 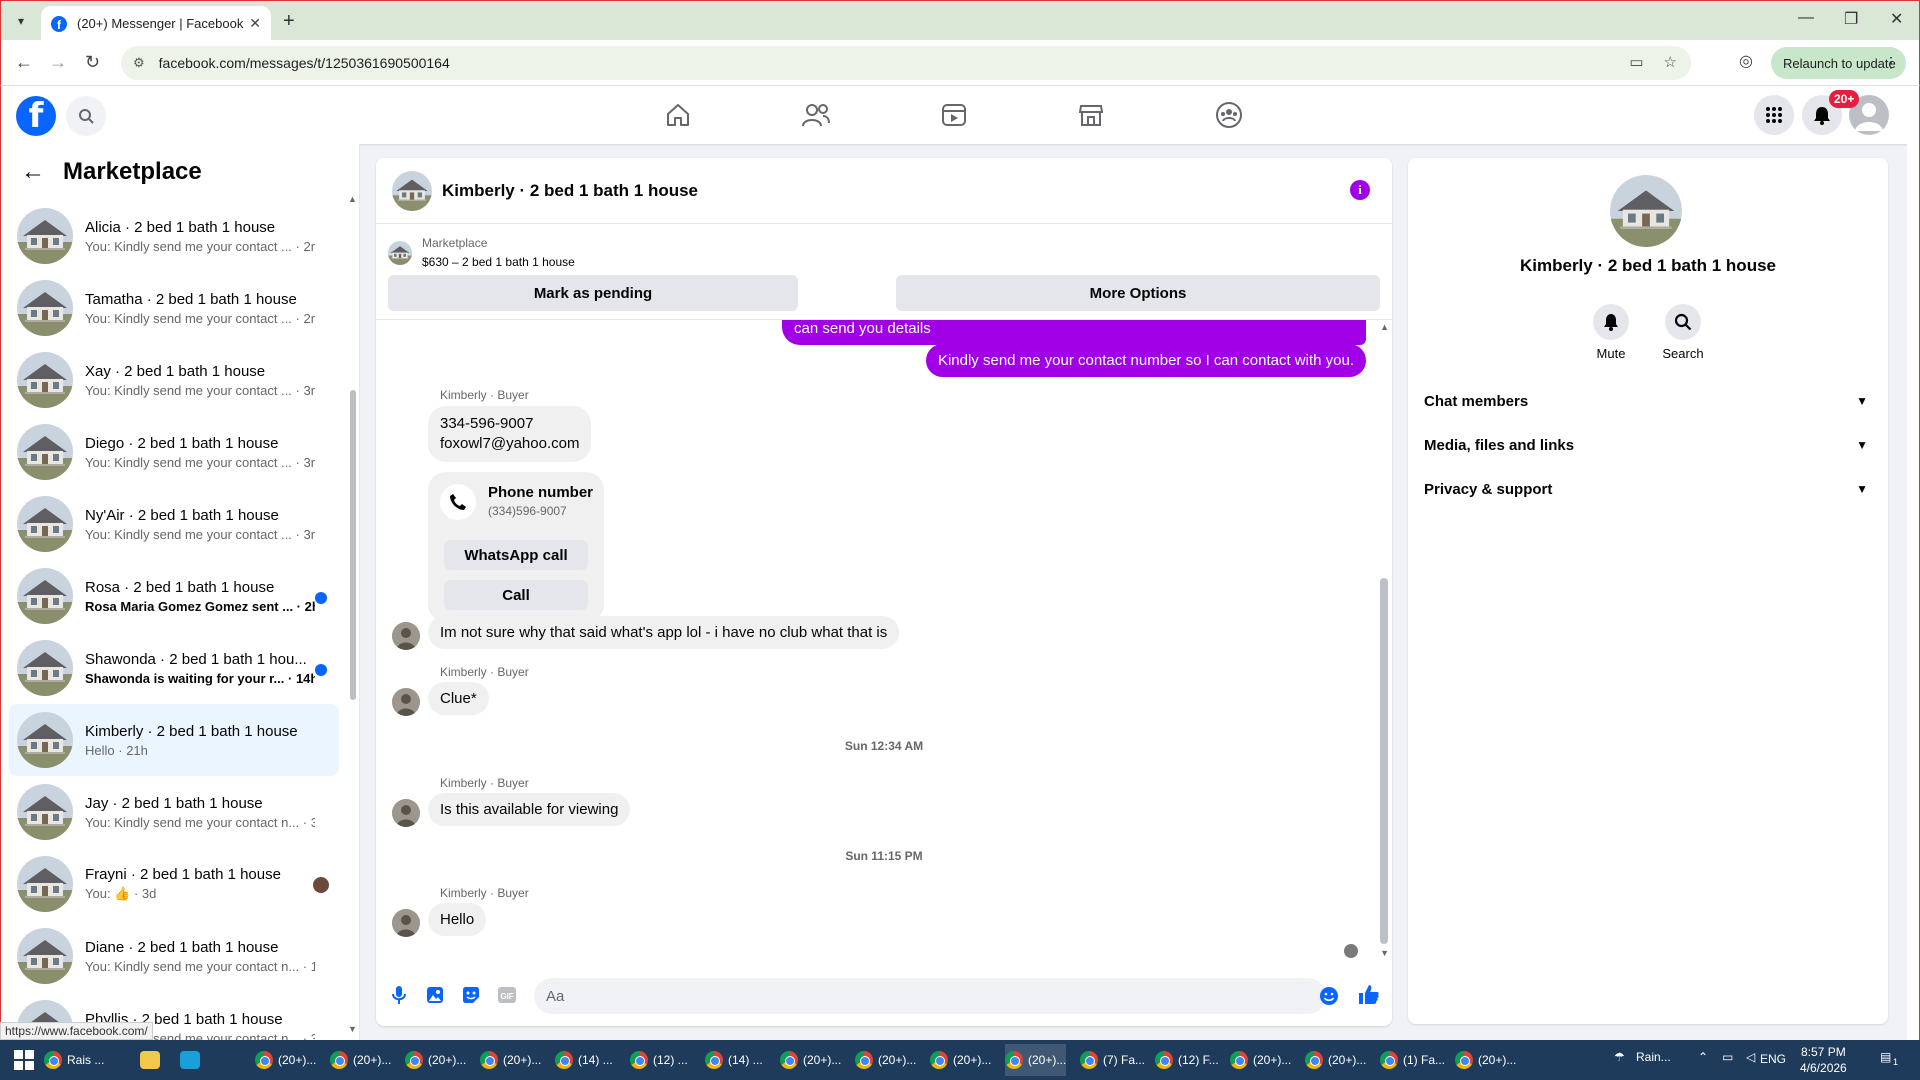 I want to click on whatsapp-call-button: WhatsApp call, so click(x=516, y=555).